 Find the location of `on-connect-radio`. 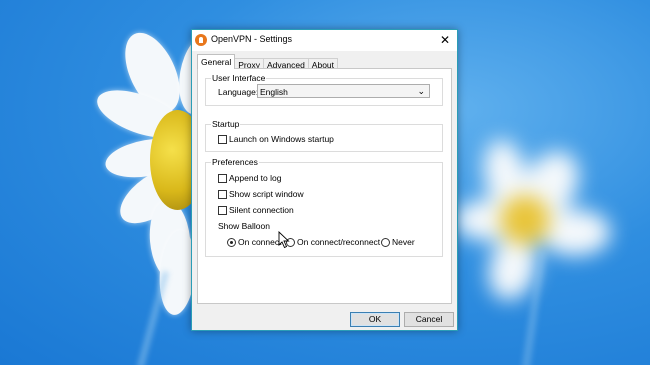

on-connect-radio is located at coordinates (231, 242).